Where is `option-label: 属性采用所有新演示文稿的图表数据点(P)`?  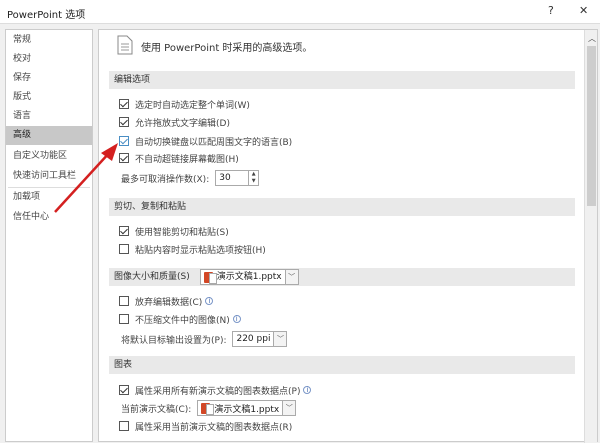 option-label: 属性采用所有新演示文稿的图表数据点(P) is located at coordinates (218, 391).